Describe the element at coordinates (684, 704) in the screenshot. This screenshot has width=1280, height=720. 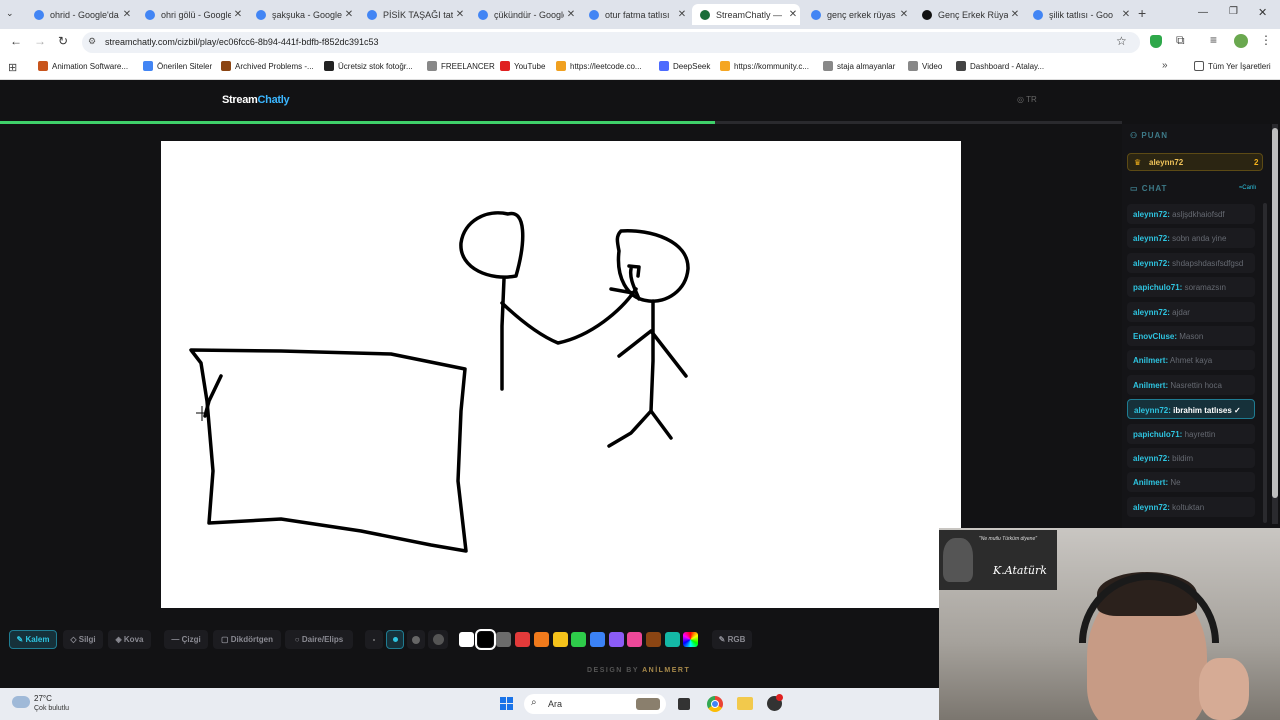
I see `task-view-icon` at that location.